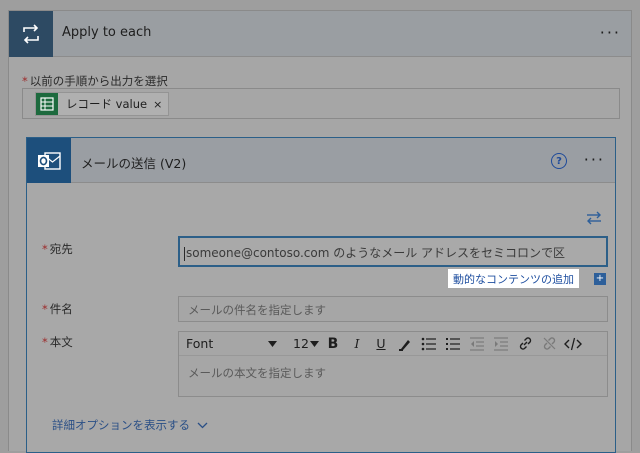 This screenshot has height=453, width=640. What do you see at coordinates (501, 344) in the screenshot?
I see `increase-indent-icon` at bounding box center [501, 344].